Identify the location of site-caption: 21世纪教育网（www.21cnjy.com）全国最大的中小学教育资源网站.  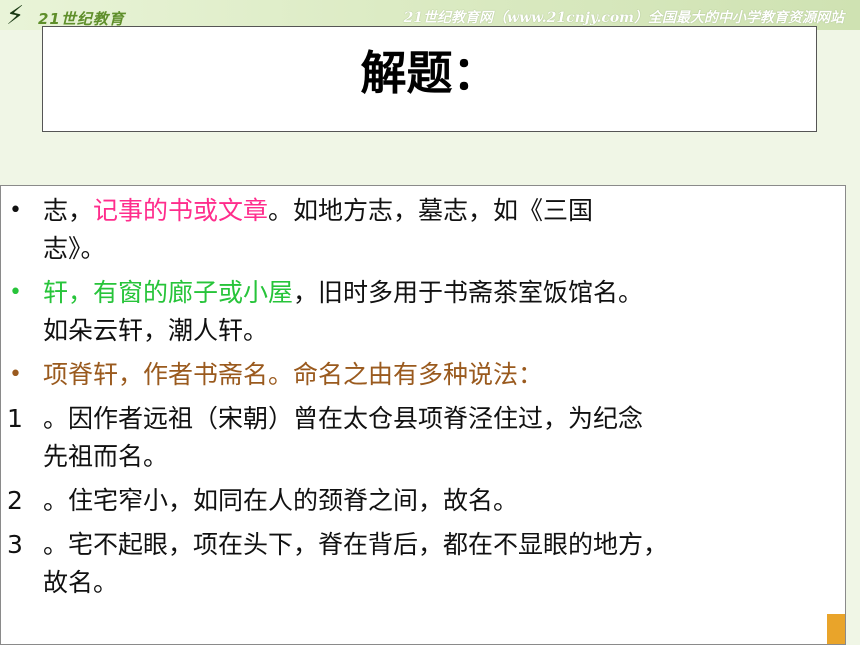
(623, 18).